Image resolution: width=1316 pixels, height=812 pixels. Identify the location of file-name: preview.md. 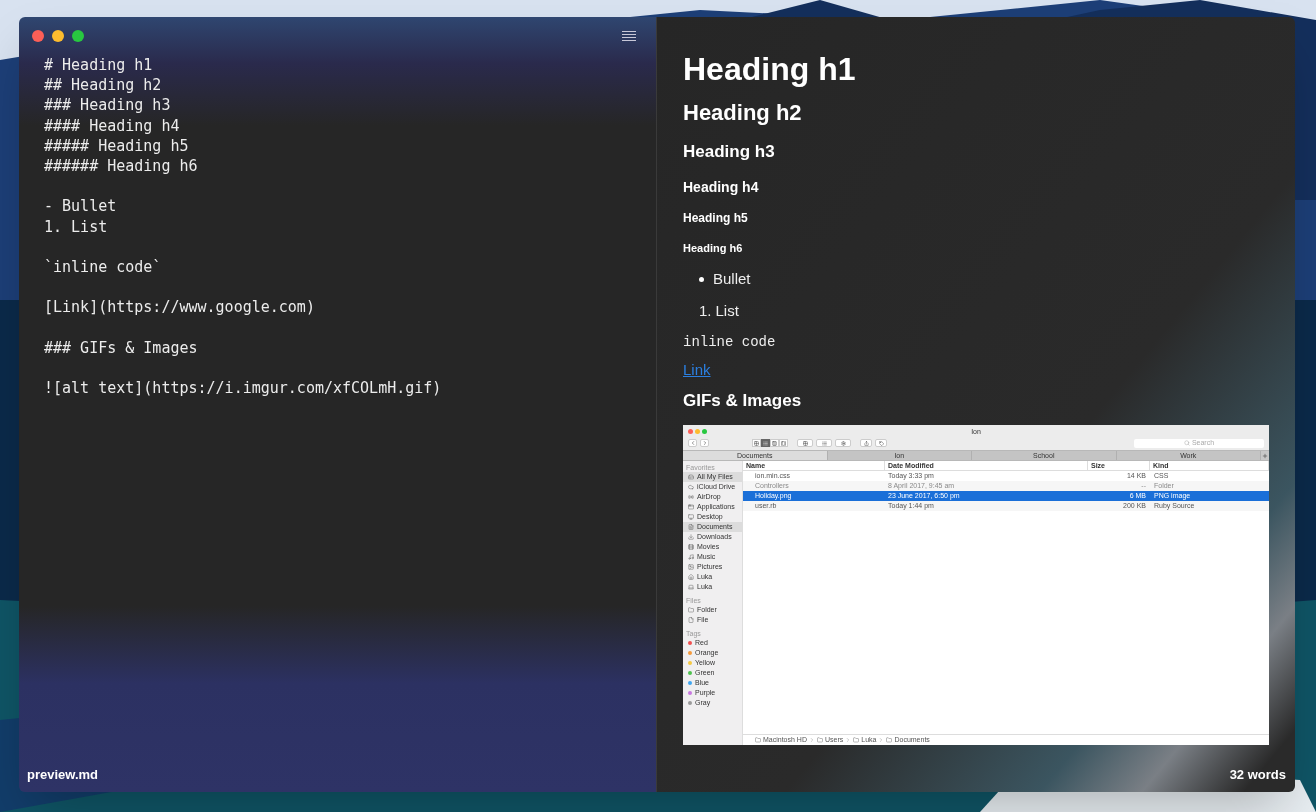
(63, 775).